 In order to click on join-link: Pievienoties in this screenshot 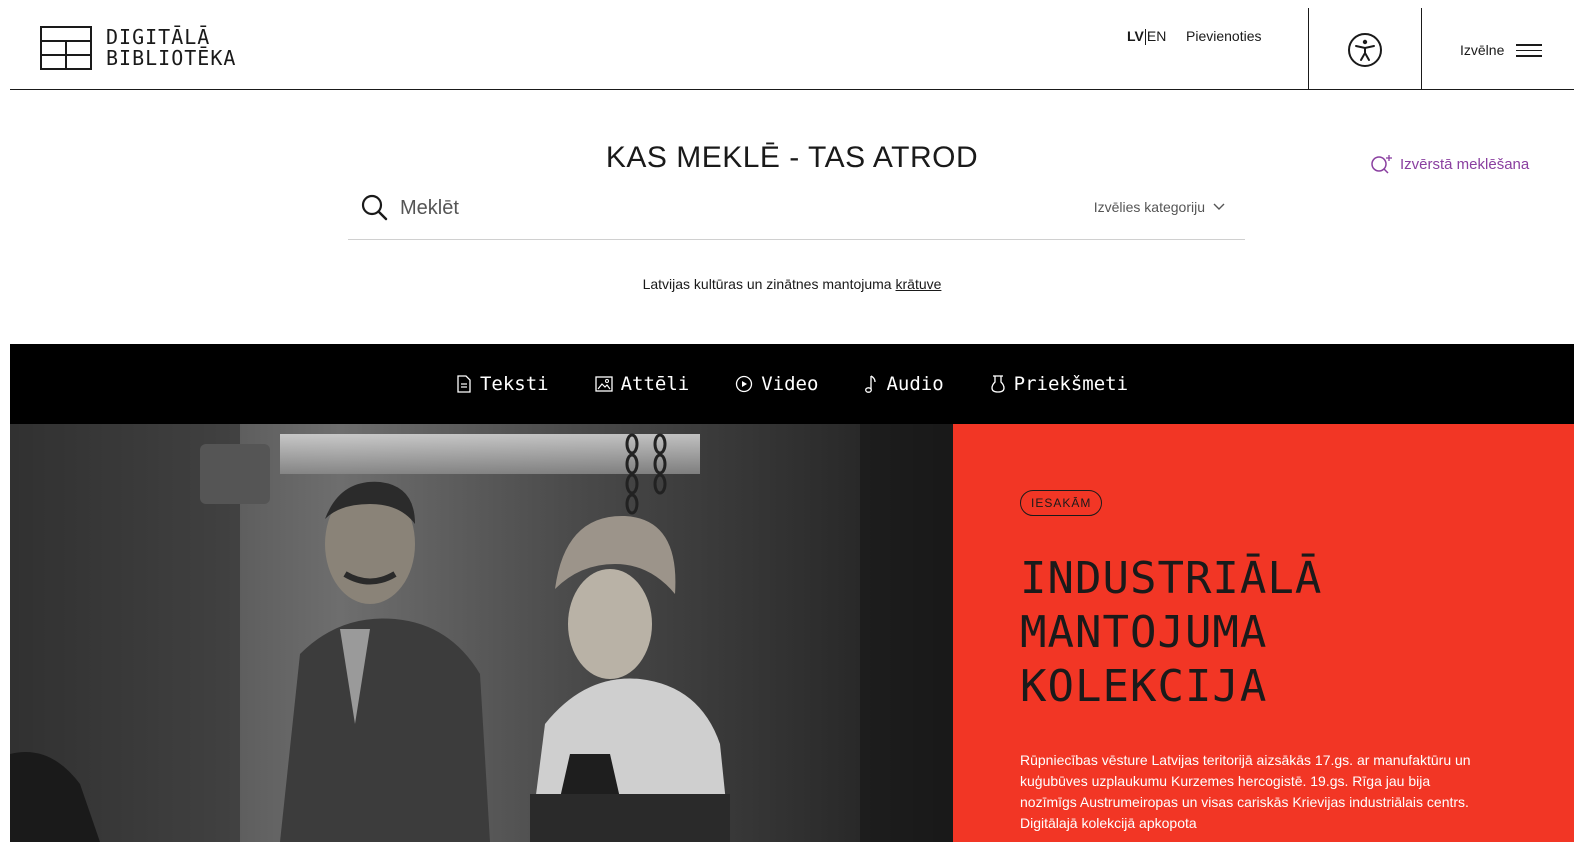, I will do `click(1224, 36)`.